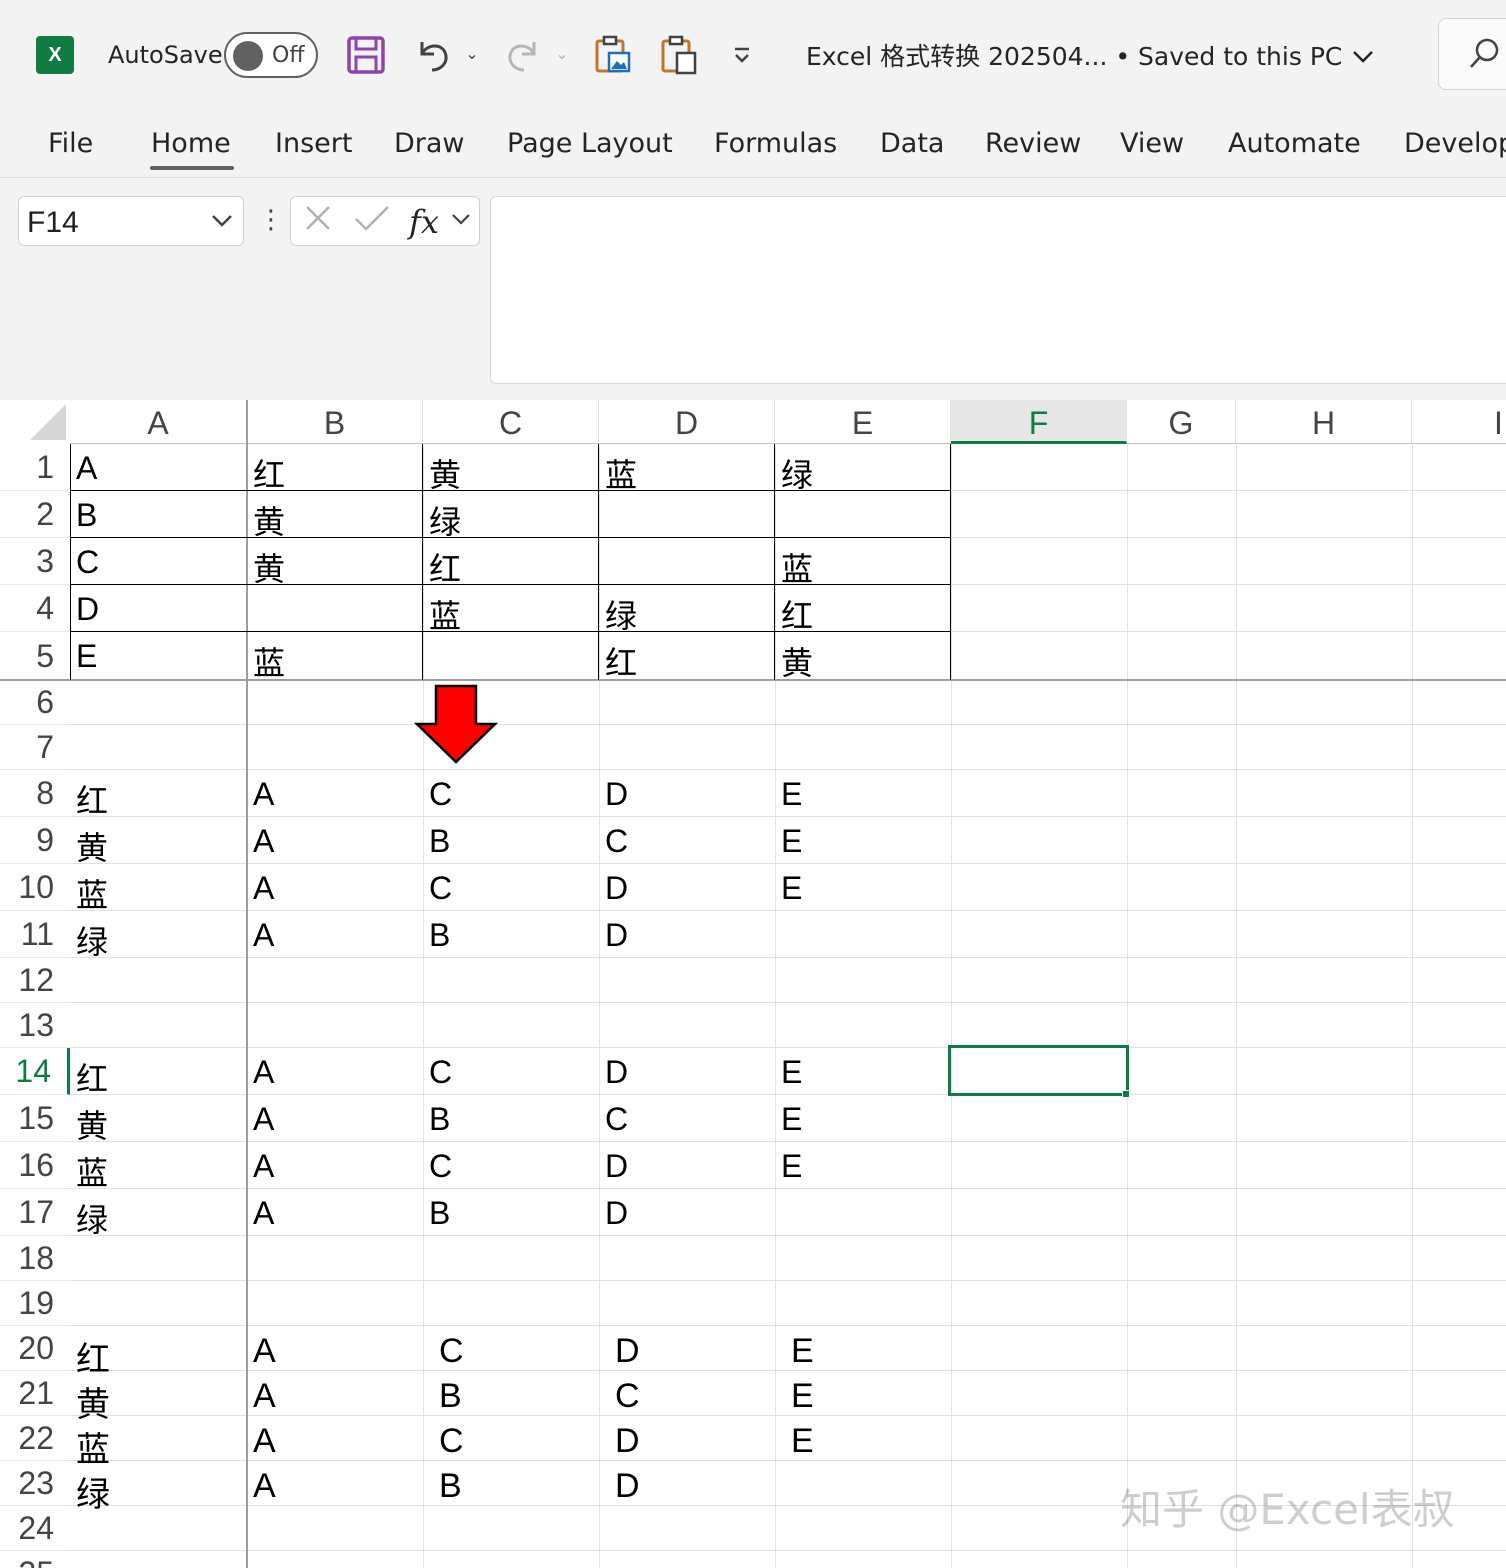  What do you see at coordinates (269, 661) in the screenshot?
I see `cell-b5: 蓝` at bounding box center [269, 661].